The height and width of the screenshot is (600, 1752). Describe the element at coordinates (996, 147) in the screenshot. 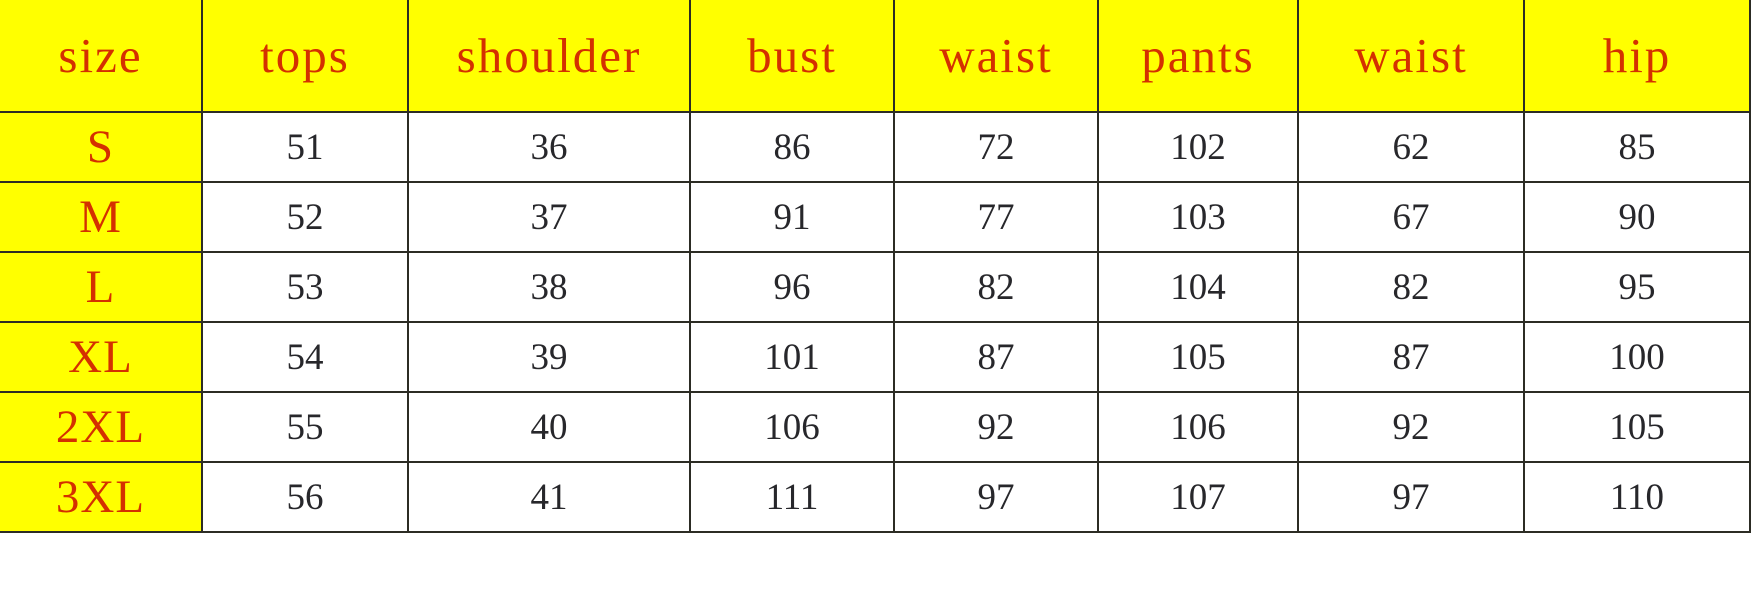

I see `cell-waist-top: 72` at that location.